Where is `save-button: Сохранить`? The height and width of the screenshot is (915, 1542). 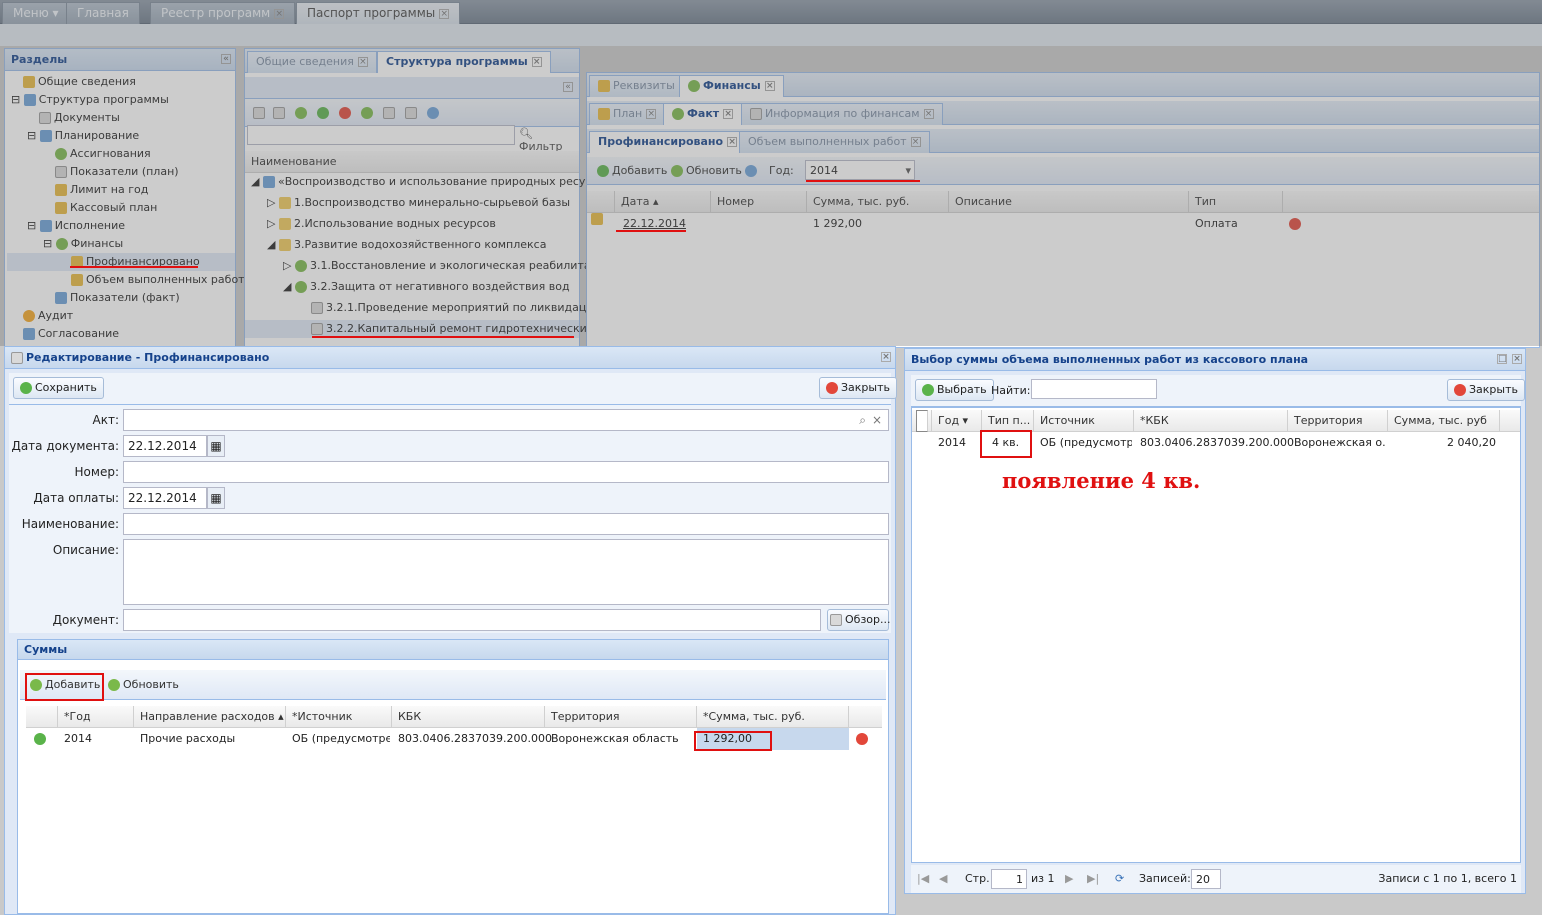 save-button: Сохранить is located at coordinates (58, 388).